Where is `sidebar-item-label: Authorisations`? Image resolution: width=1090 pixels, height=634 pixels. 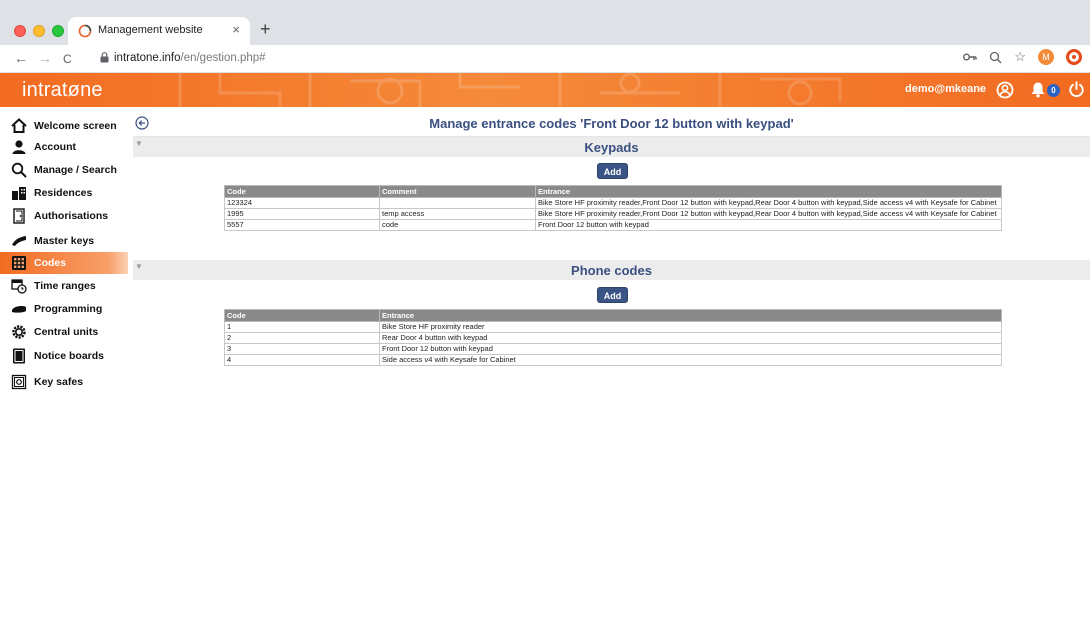
sidebar-item-label: Authorisations is located at coordinates (71, 216).